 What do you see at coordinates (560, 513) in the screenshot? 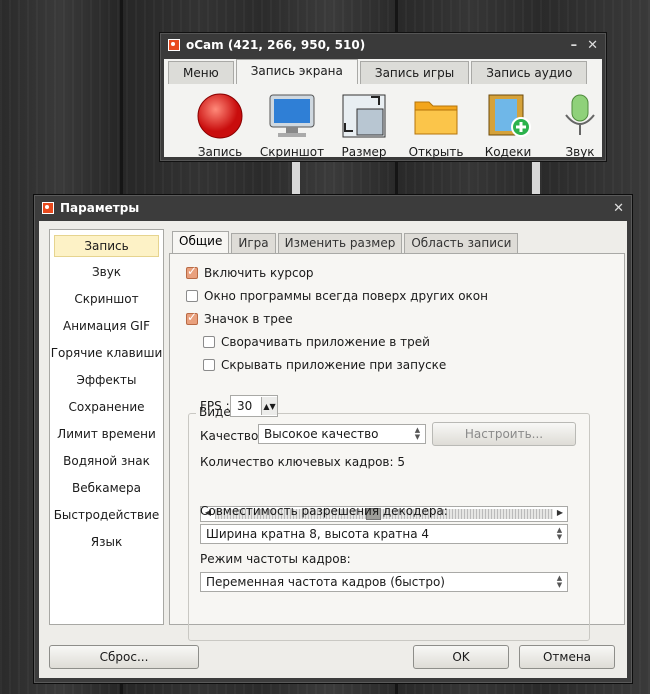
I see `right-arrow-icon: ▶` at bounding box center [560, 513].